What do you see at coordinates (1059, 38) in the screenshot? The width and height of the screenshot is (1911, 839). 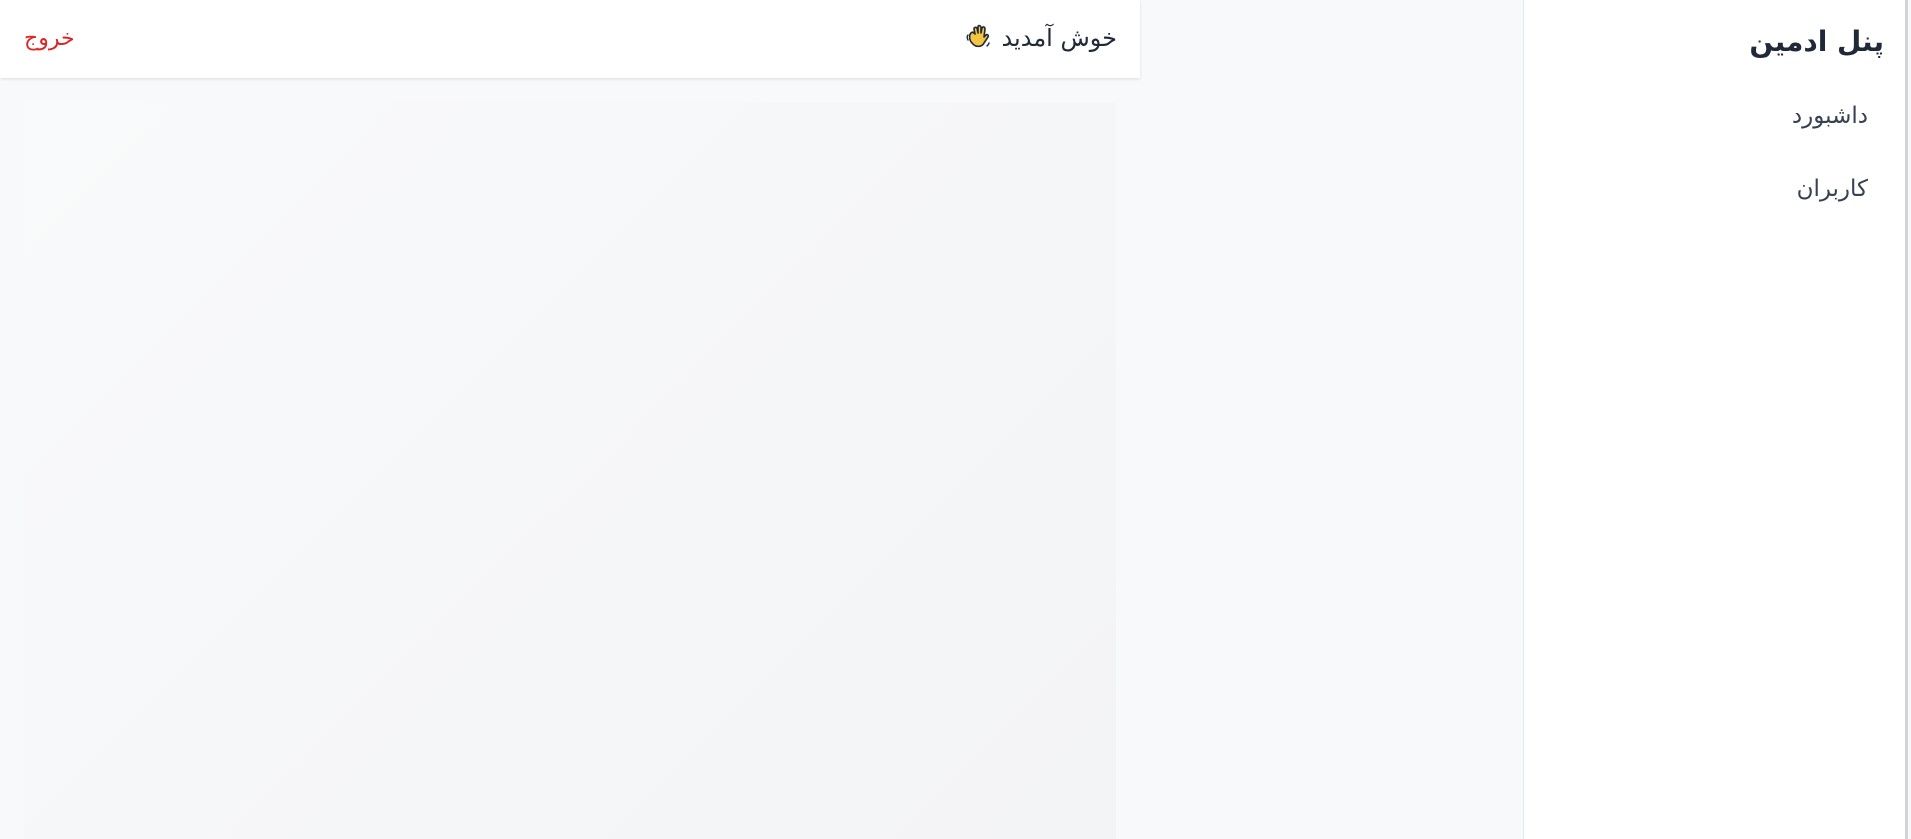 I see `welcome-text: خوش آمدید` at bounding box center [1059, 38].